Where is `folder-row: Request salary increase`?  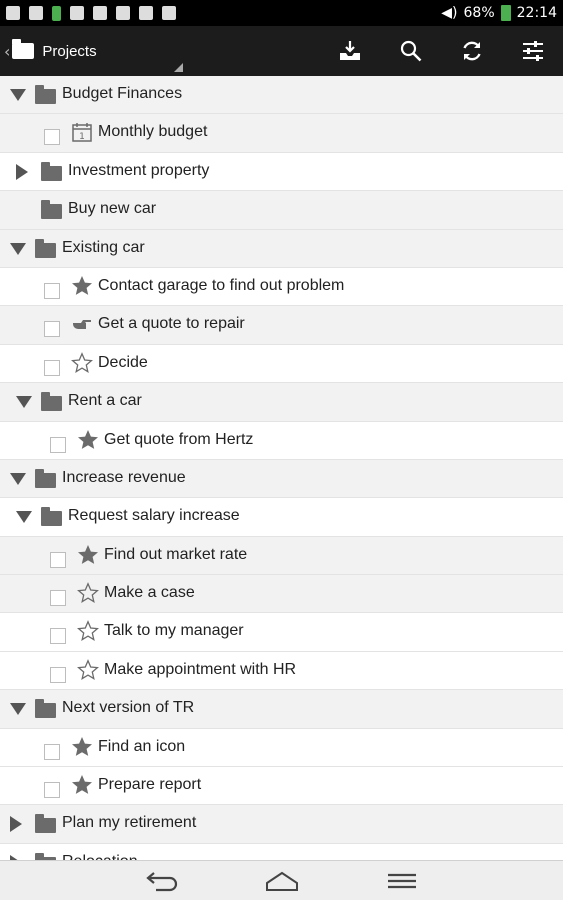 folder-row: Request salary increase is located at coordinates (281, 517).